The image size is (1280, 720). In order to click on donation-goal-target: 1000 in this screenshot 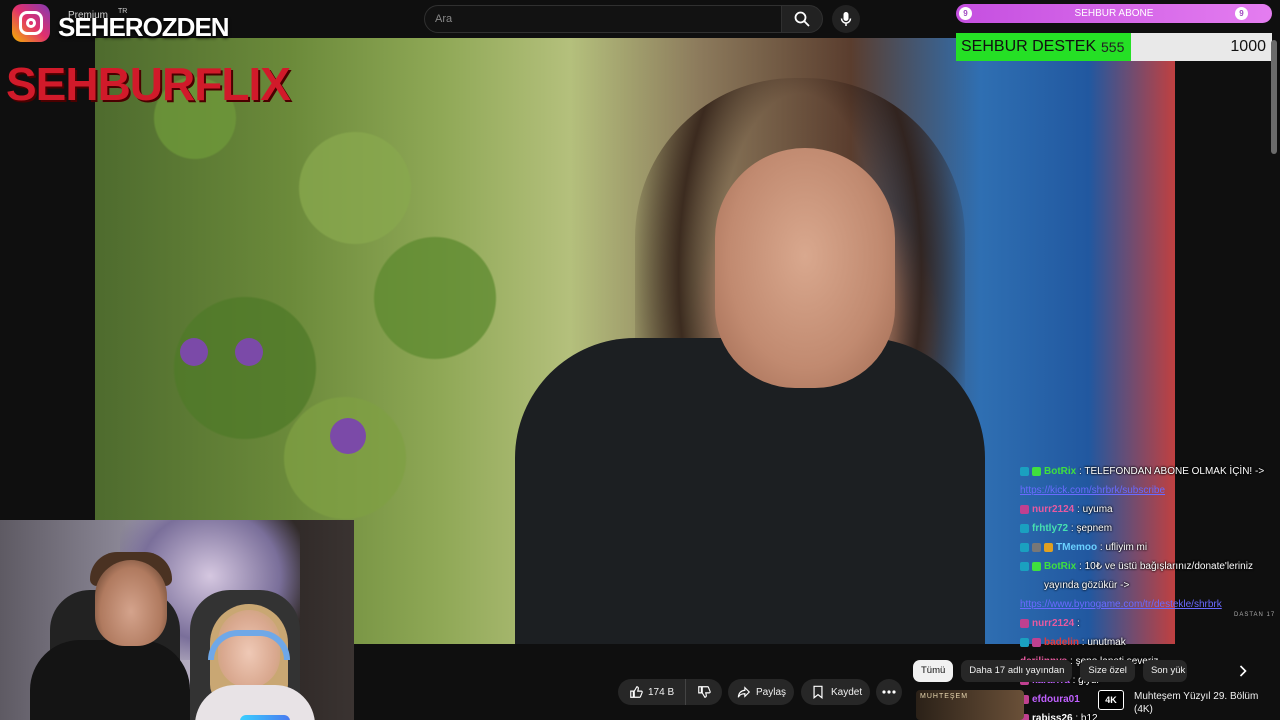, I will do `click(1248, 46)`.